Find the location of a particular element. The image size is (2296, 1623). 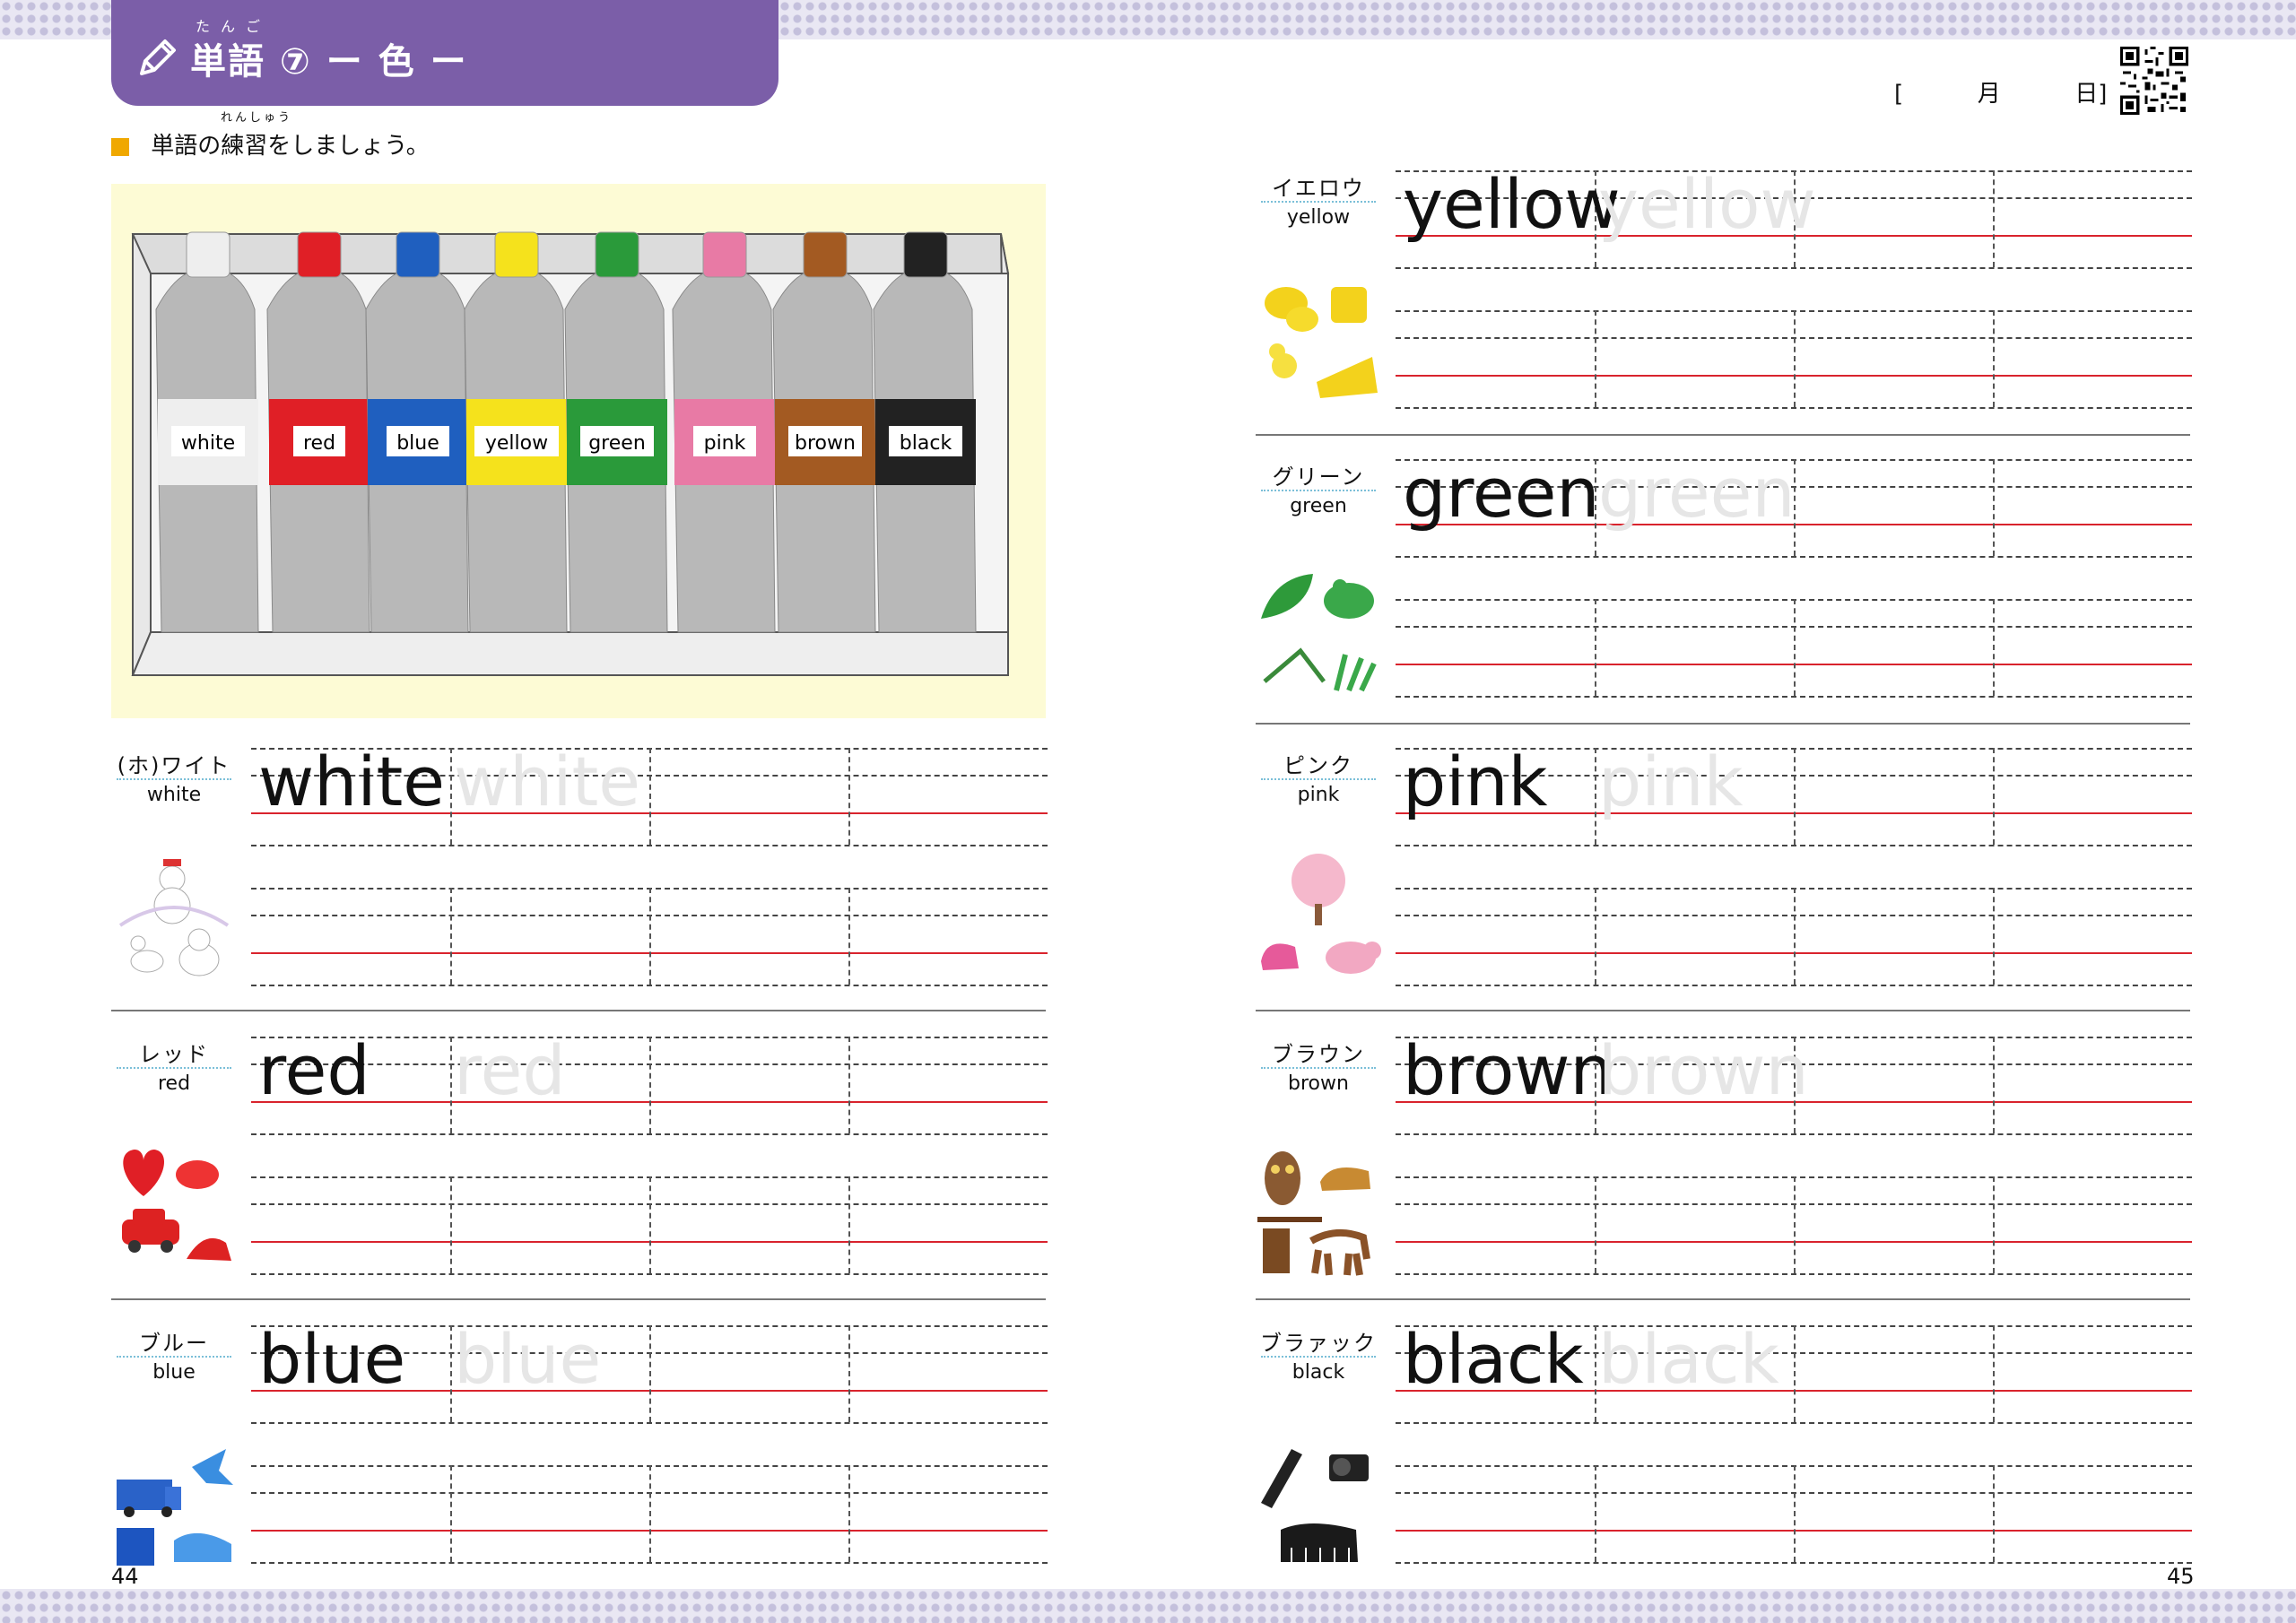

tube-label: black is located at coordinates (926, 443).